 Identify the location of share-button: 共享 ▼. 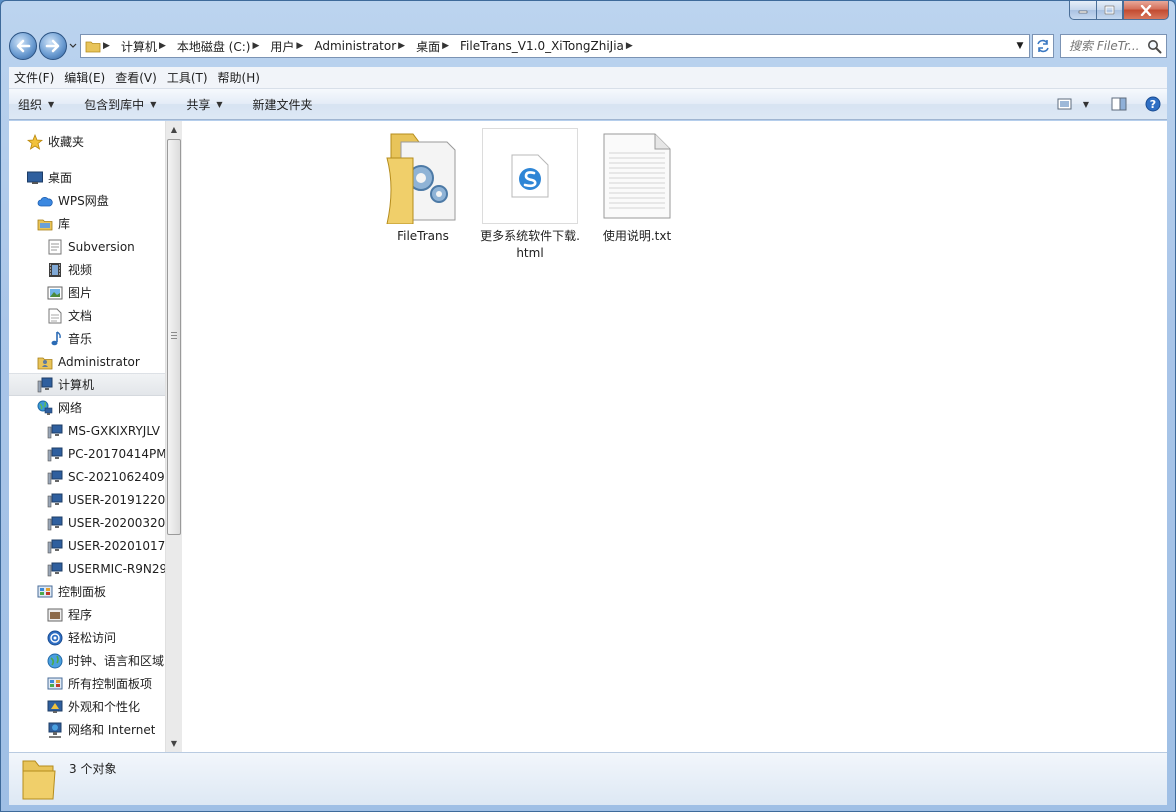
(204, 104).